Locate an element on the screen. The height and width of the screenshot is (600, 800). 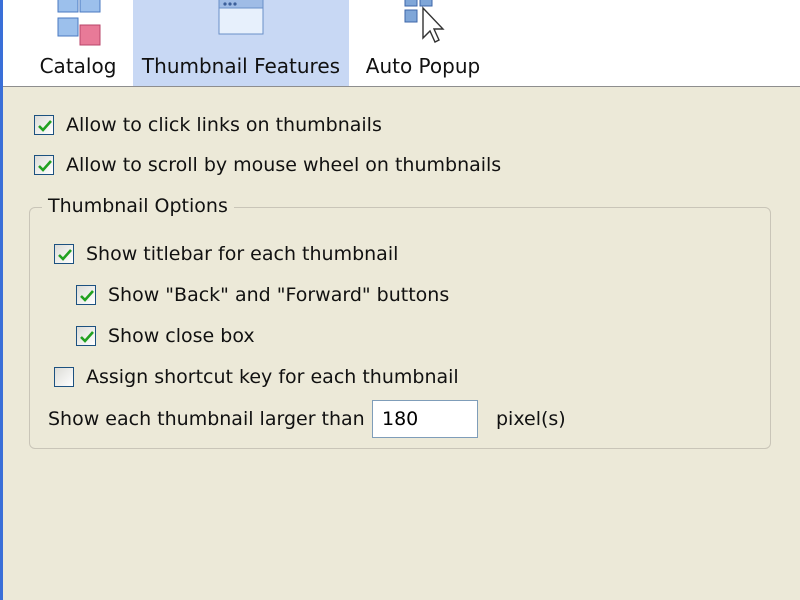
thumbnail-size-label: Show each thumbnail larger than is located at coordinates (206, 419).